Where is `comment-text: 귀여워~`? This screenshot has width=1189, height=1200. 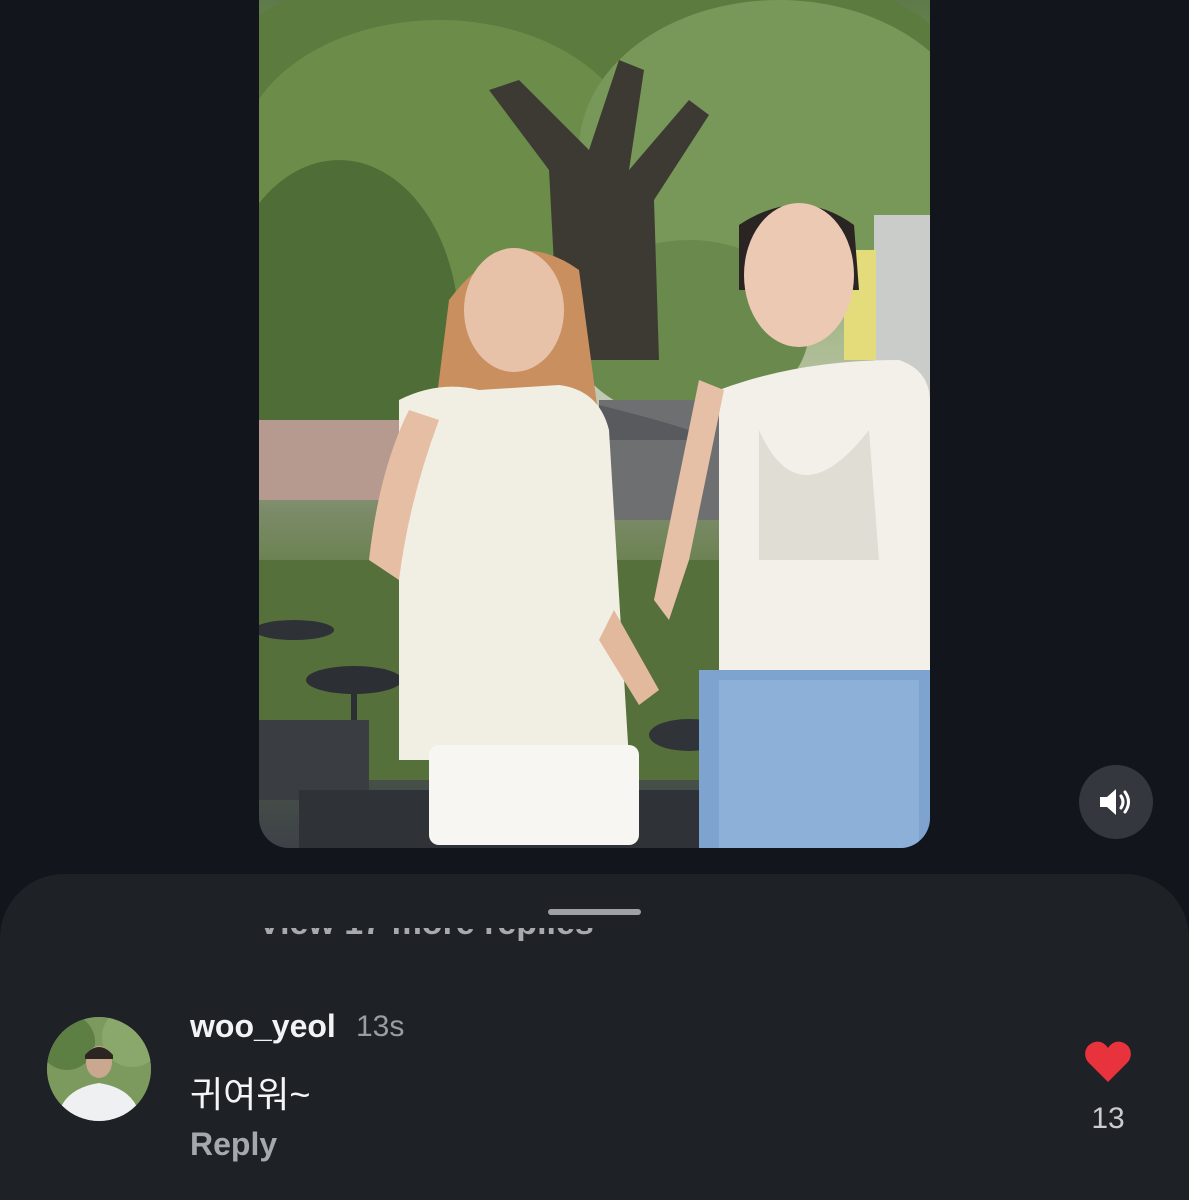
comment-text: 귀여워~ is located at coordinates (250, 1094).